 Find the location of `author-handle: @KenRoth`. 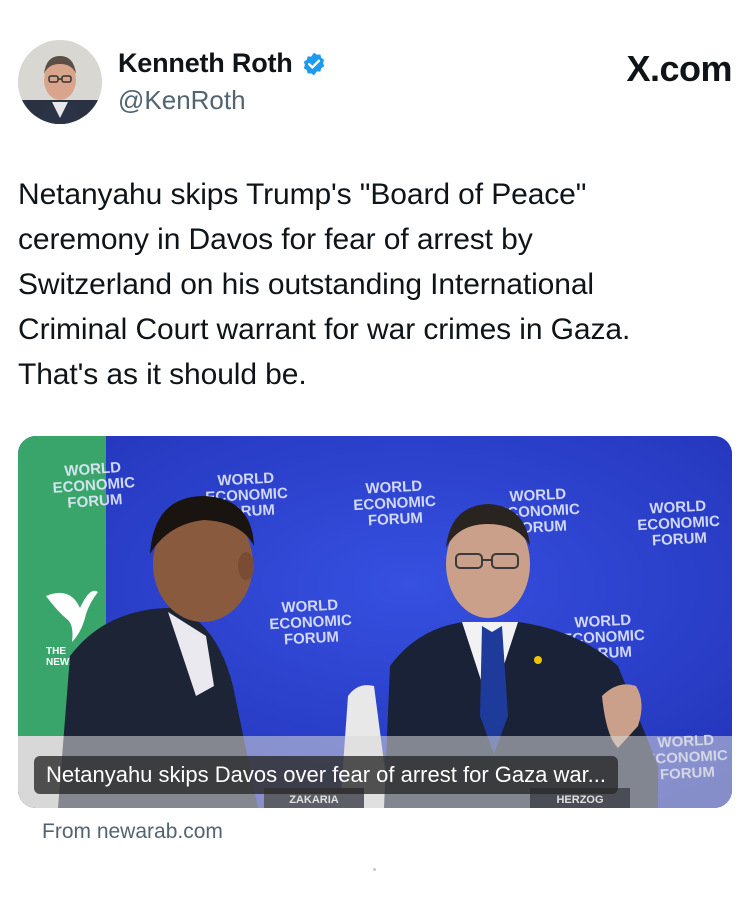

author-handle: @KenRoth is located at coordinates (222, 100).